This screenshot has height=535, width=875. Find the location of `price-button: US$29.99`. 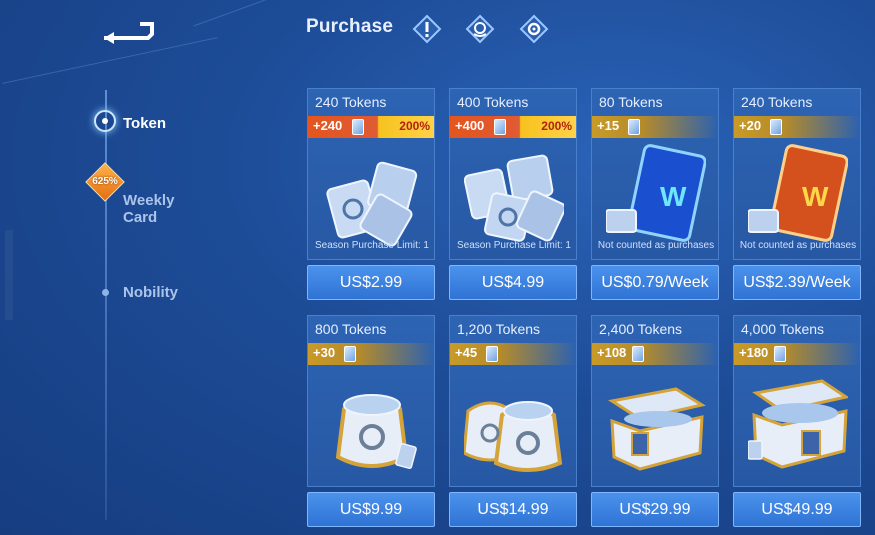

price-button: US$29.99 is located at coordinates (655, 509).